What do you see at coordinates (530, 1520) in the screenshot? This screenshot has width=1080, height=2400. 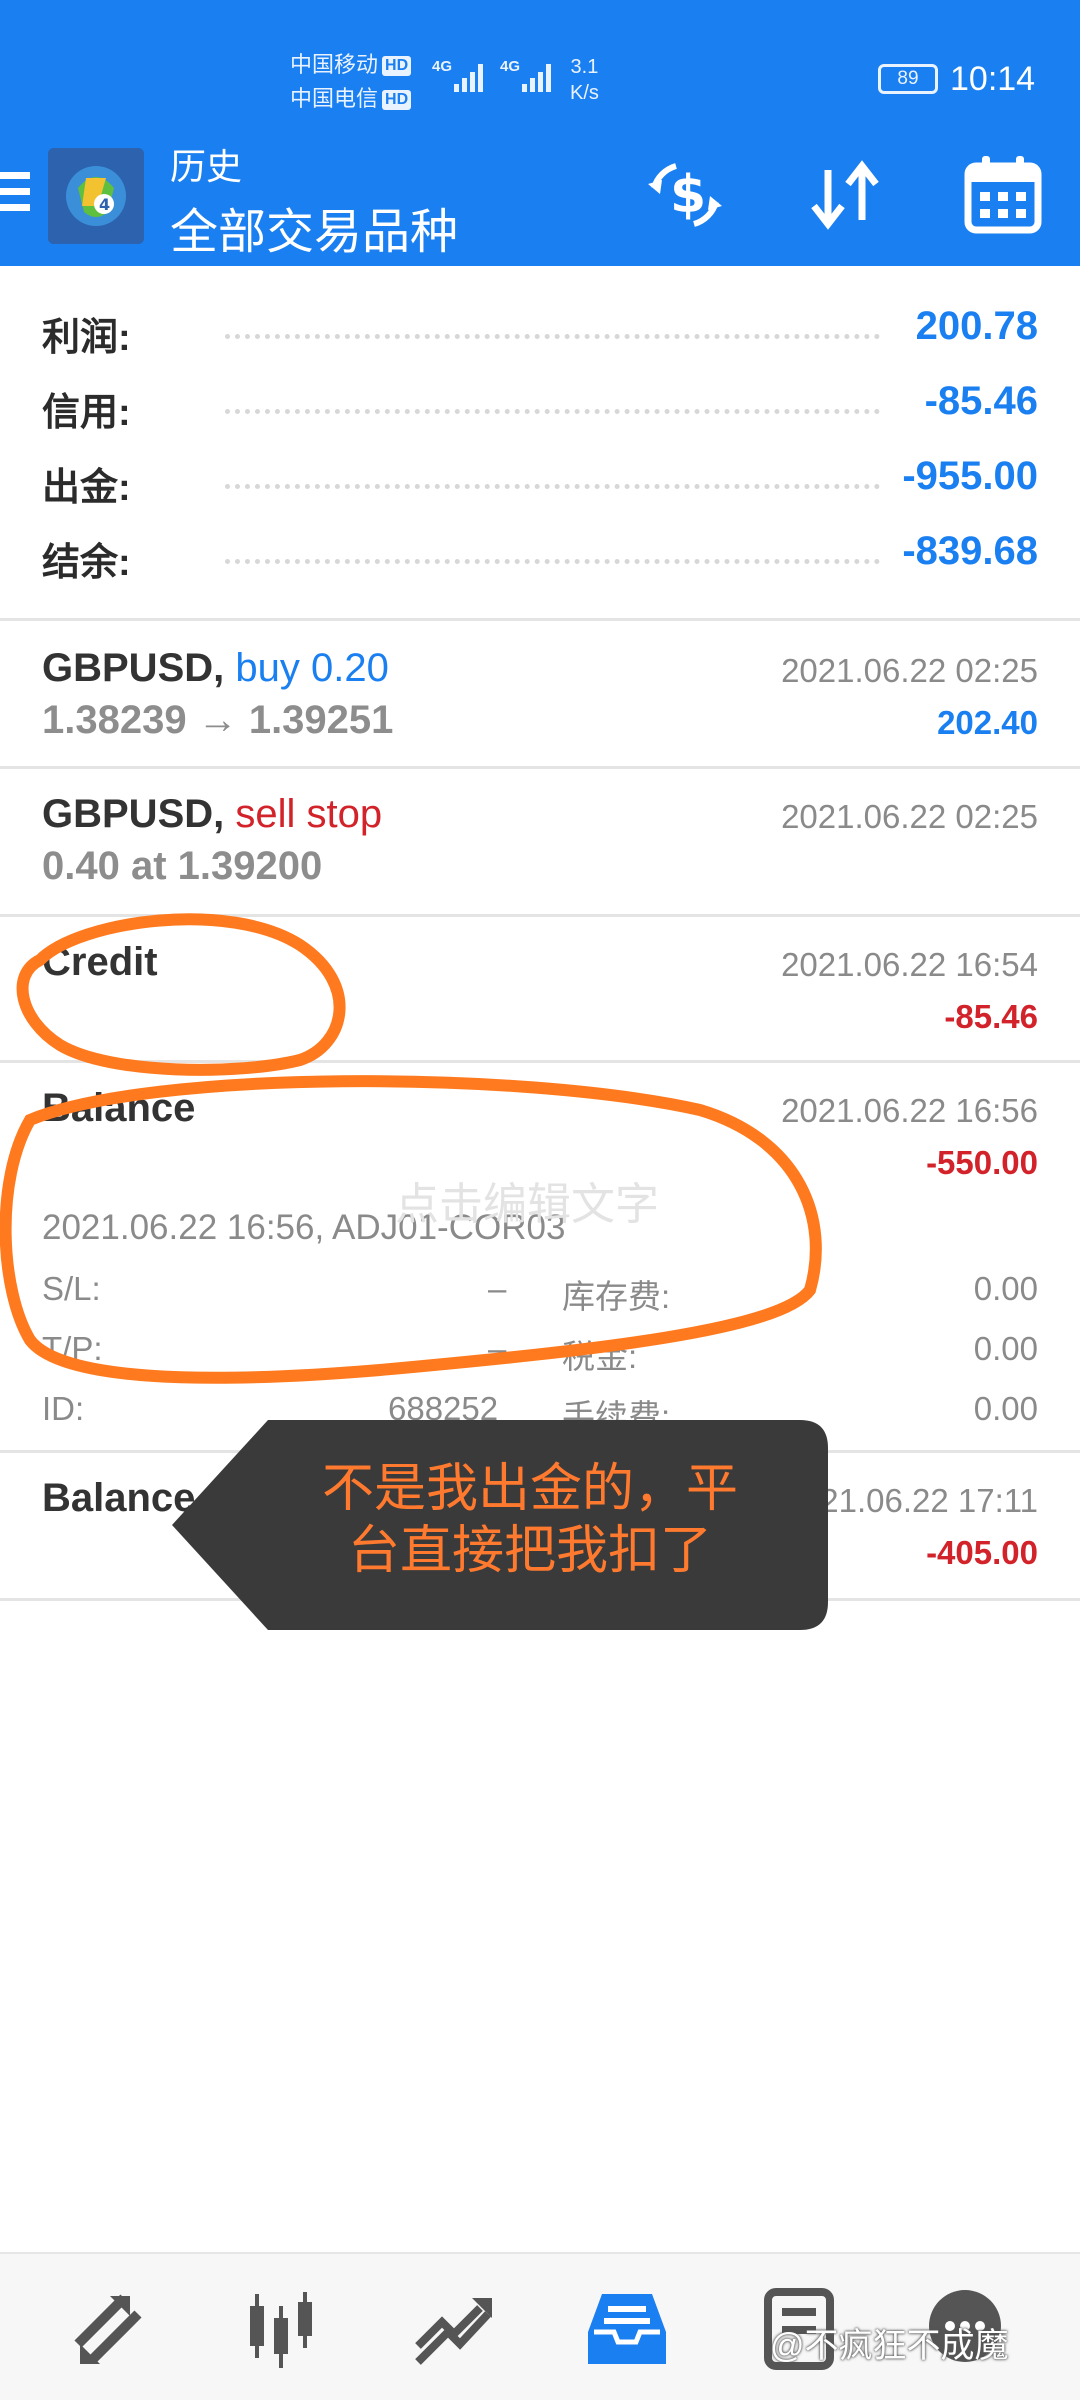 I see `callout-text: 不是我出金的，平 台直接把我扣了` at bounding box center [530, 1520].